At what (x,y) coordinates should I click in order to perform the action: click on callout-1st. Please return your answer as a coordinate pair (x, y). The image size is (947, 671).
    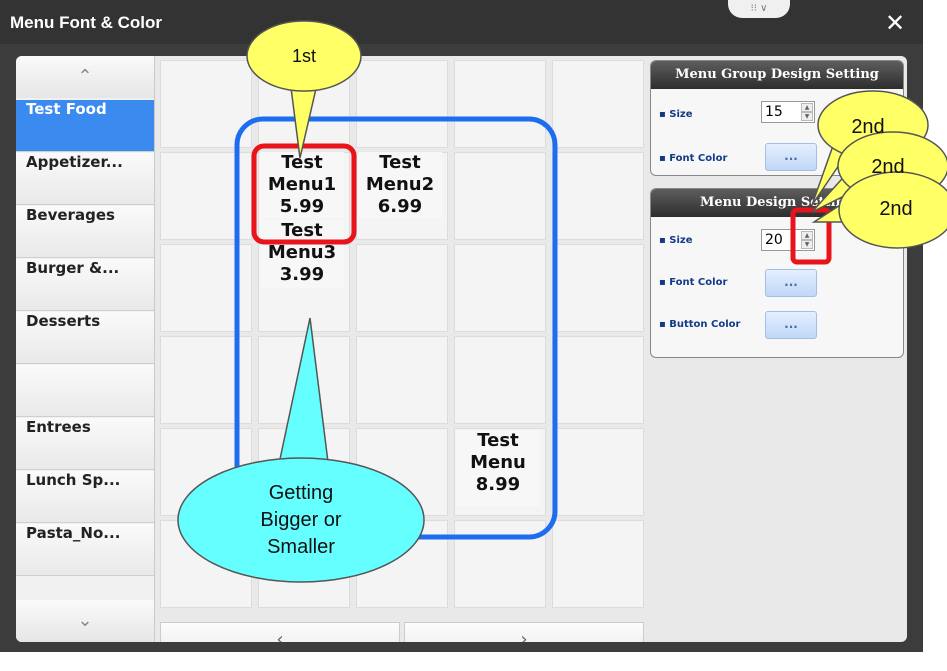
    Looking at the image, I should click on (304, 89).